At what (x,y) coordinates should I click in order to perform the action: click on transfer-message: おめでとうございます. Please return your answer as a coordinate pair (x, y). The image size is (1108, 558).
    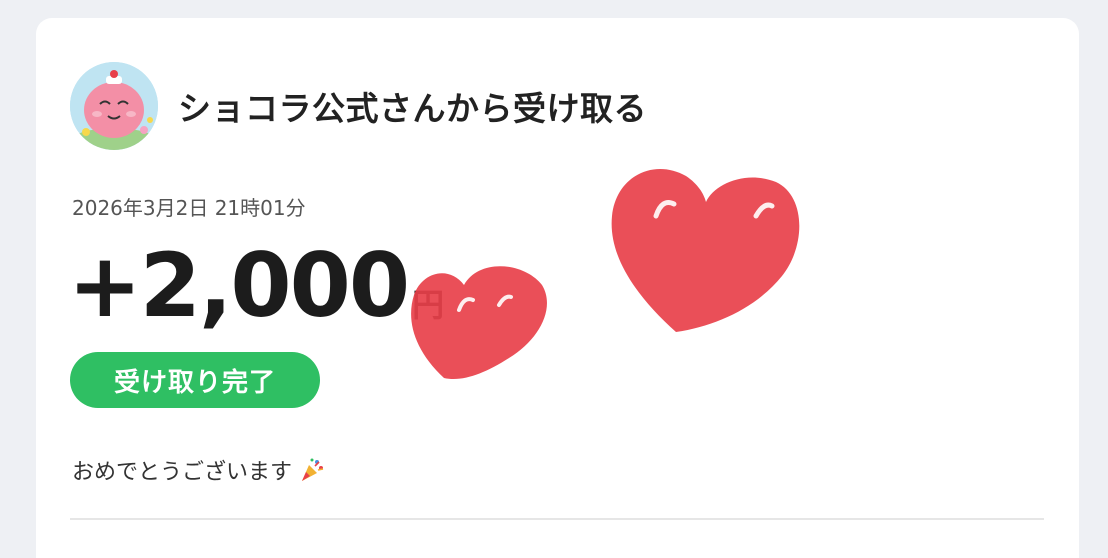
    Looking at the image, I should click on (198, 471).